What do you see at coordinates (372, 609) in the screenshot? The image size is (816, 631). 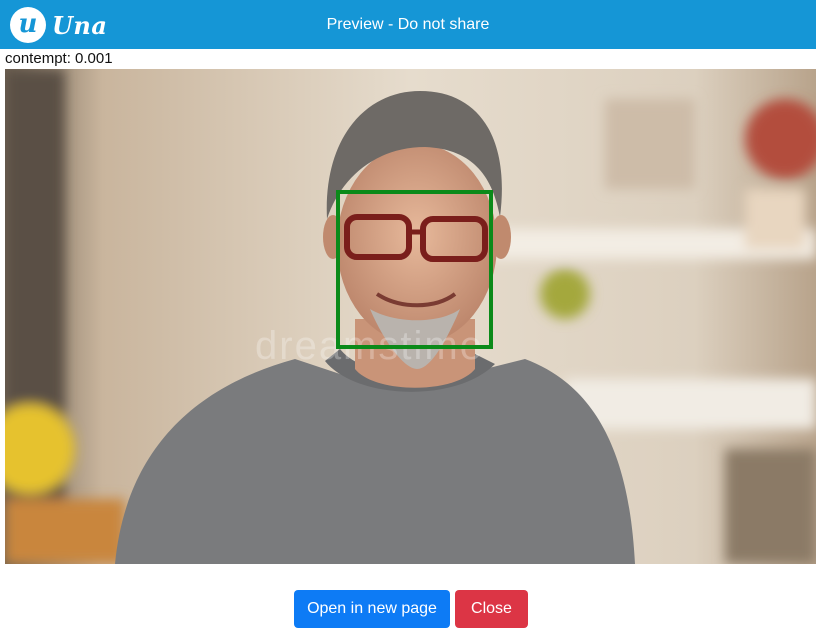 I see `open-in-new-page-button: Open in new page` at bounding box center [372, 609].